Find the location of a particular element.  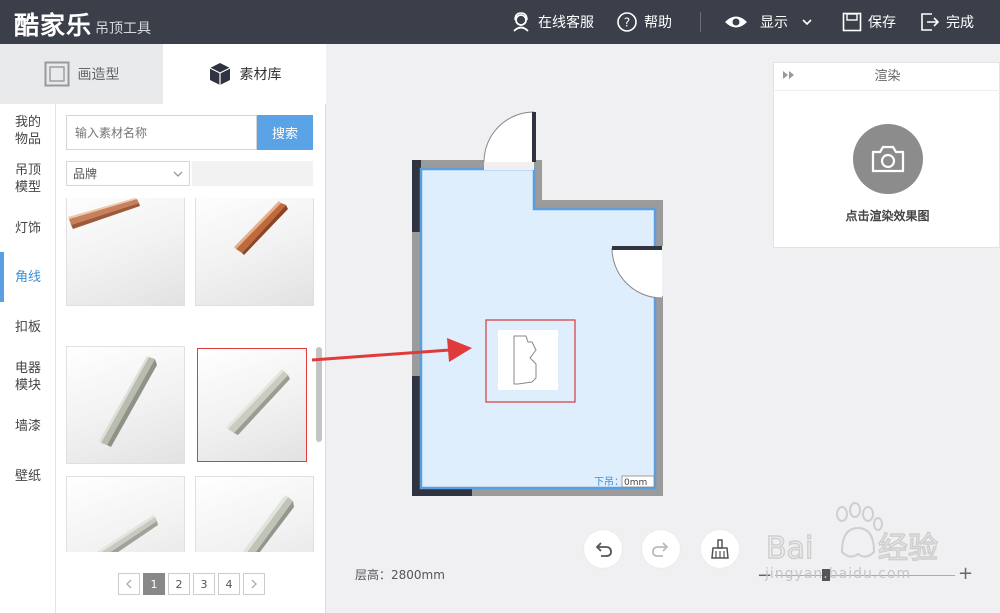

redo-icon is located at coordinates (661, 549).